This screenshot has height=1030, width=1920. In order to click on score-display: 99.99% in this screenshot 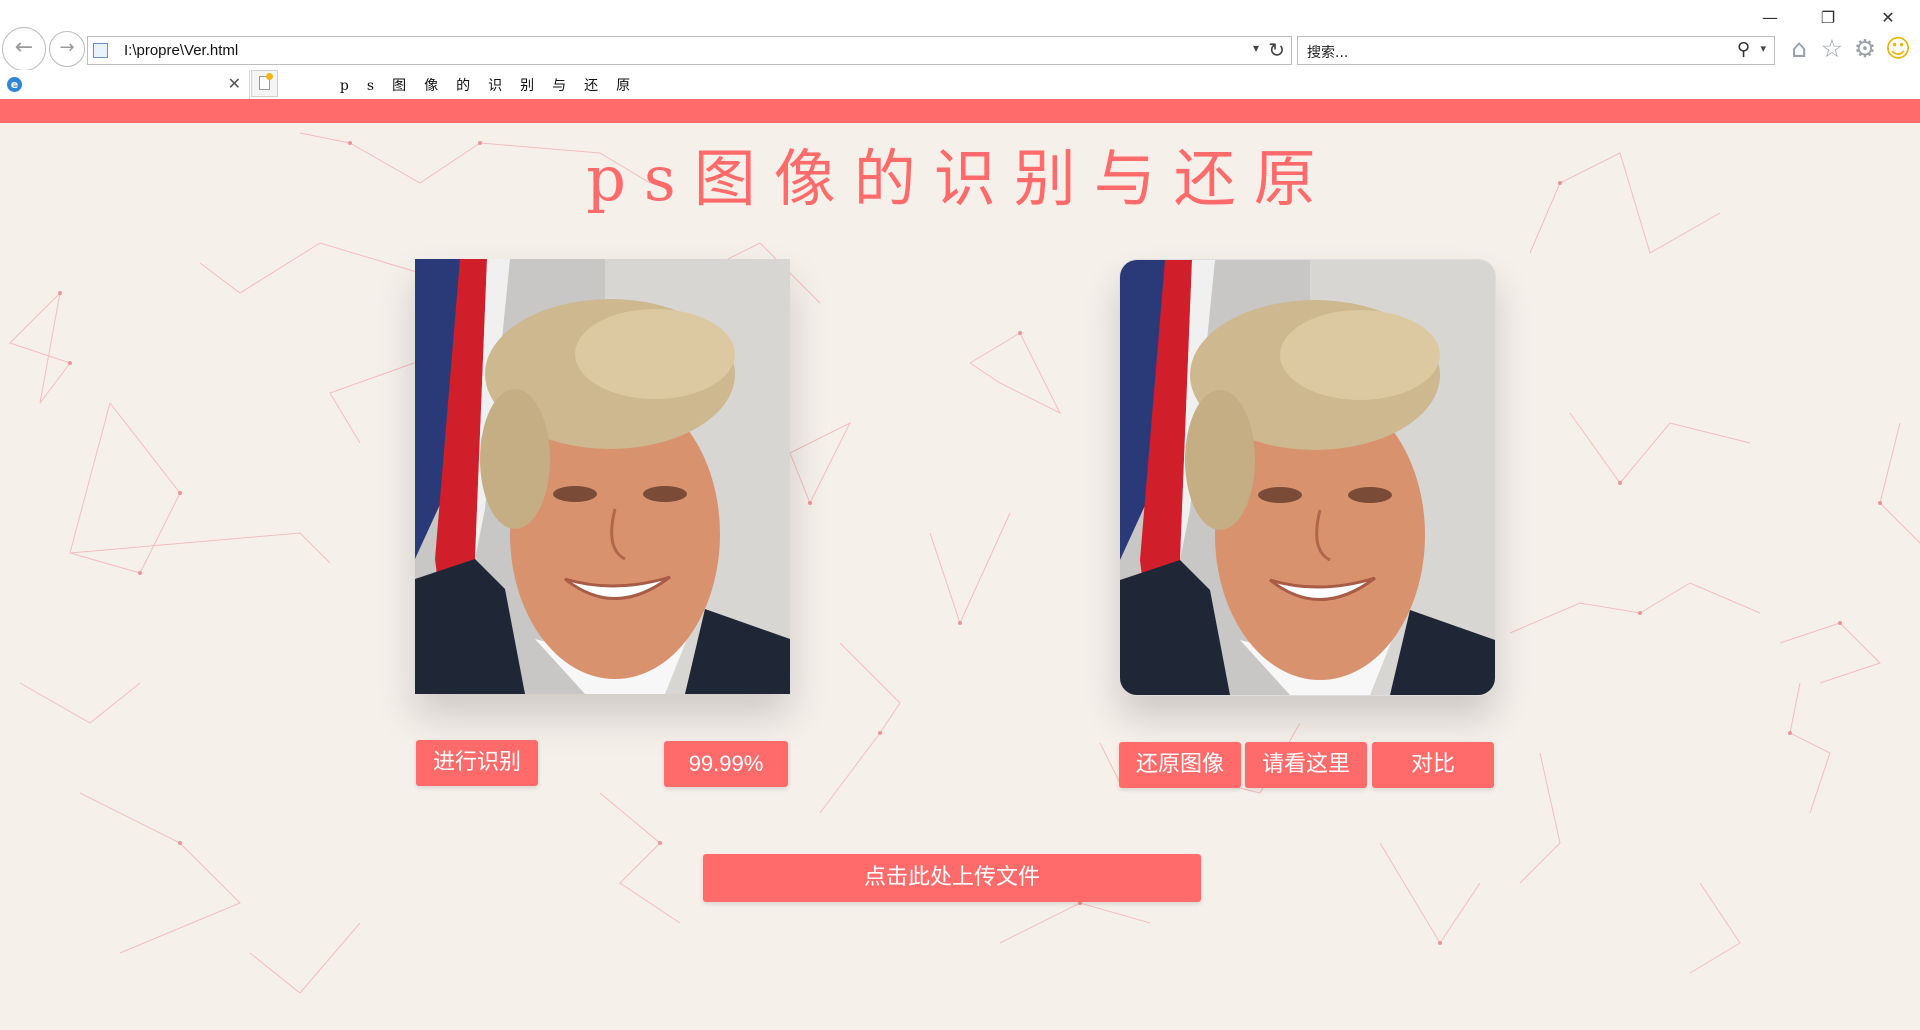, I will do `click(726, 764)`.